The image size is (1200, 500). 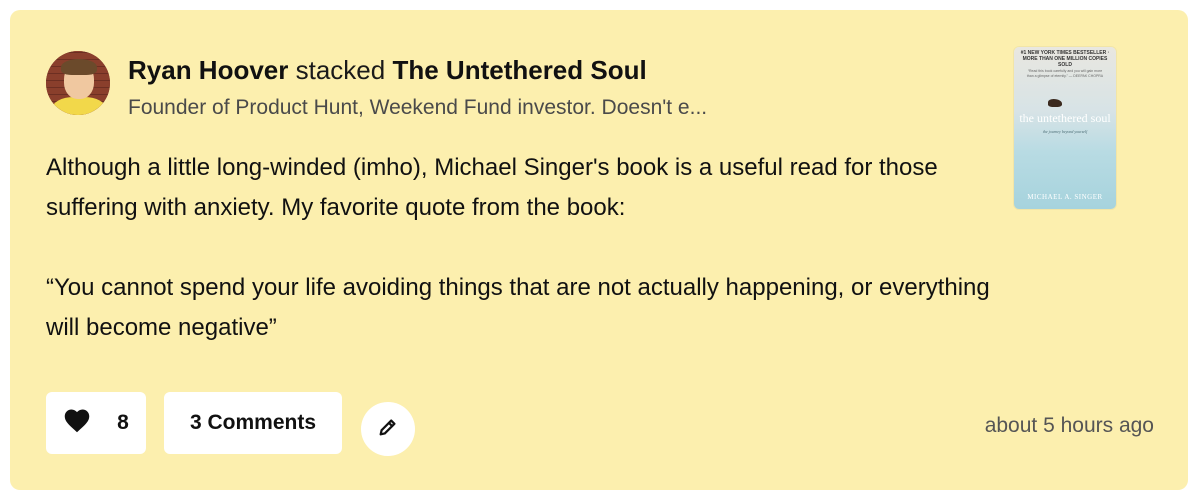 What do you see at coordinates (253, 423) in the screenshot?
I see `comments-button: 3 Comments` at bounding box center [253, 423].